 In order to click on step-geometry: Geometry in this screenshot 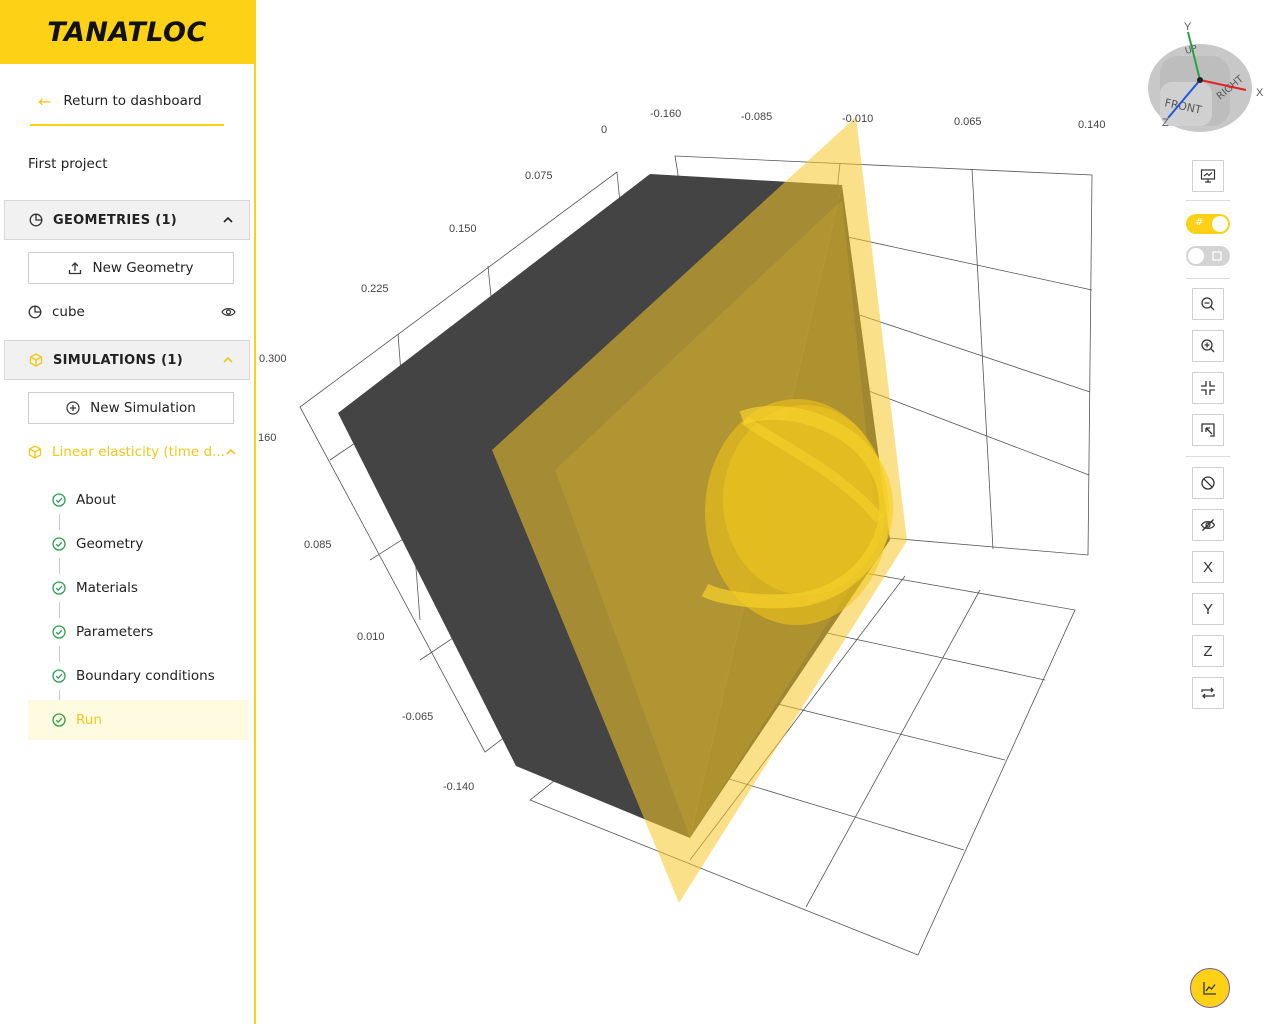, I will do `click(138, 544)`.